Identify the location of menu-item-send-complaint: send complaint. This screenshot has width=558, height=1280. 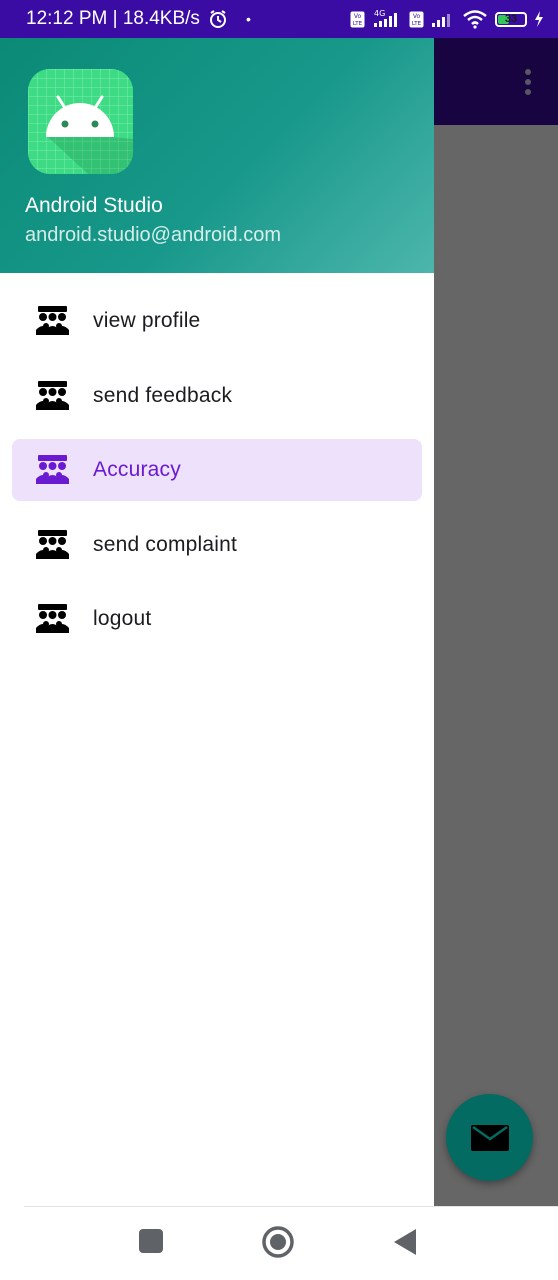
(217, 545).